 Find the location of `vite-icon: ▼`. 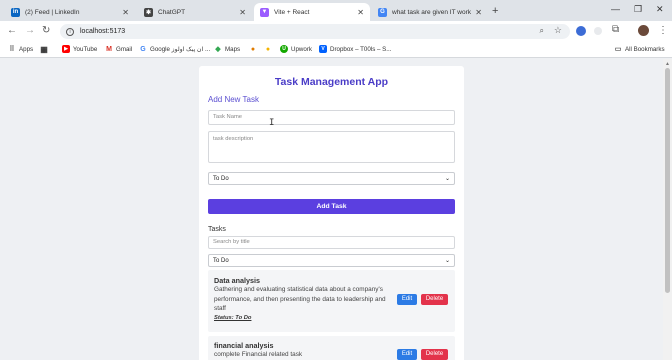

vite-icon: ▼ is located at coordinates (264, 12).